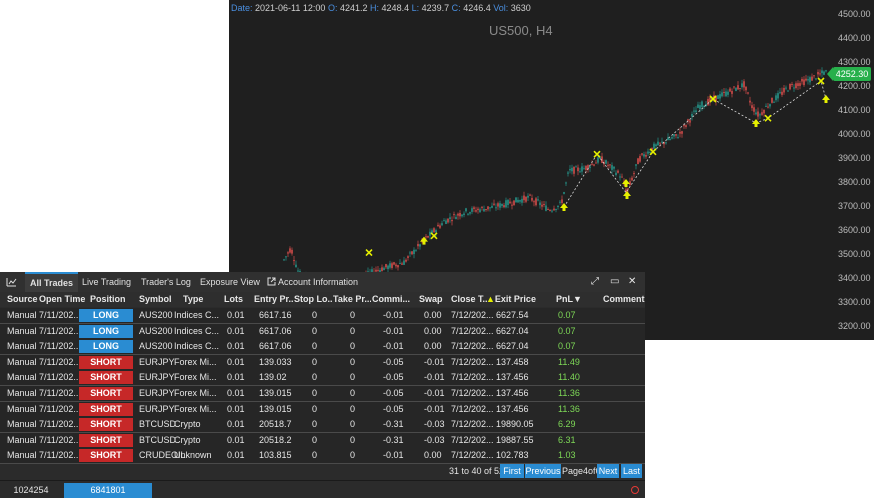  What do you see at coordinates (166, 282) in the screenshot?
I see `tab-traders-log: Trader's Log` at bounding box center [166, 282].